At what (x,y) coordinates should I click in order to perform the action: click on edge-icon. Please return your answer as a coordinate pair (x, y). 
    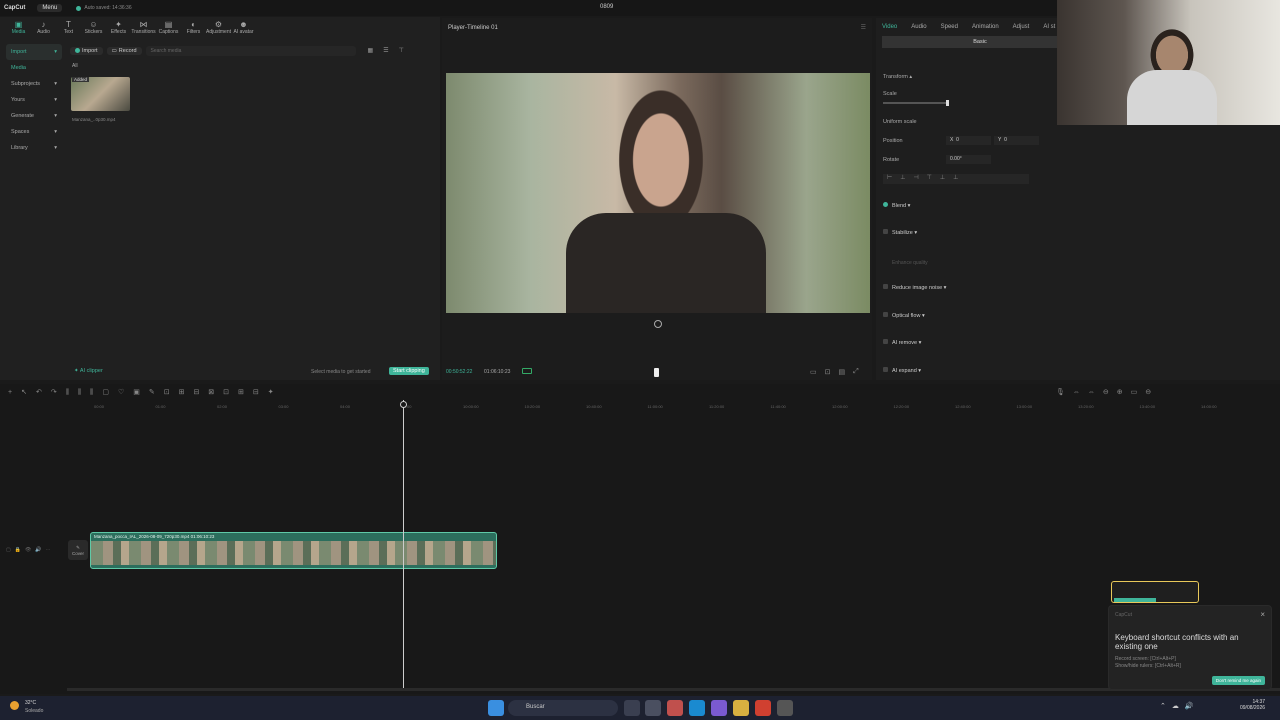
    Looking at the image, I should click on (697, 708).